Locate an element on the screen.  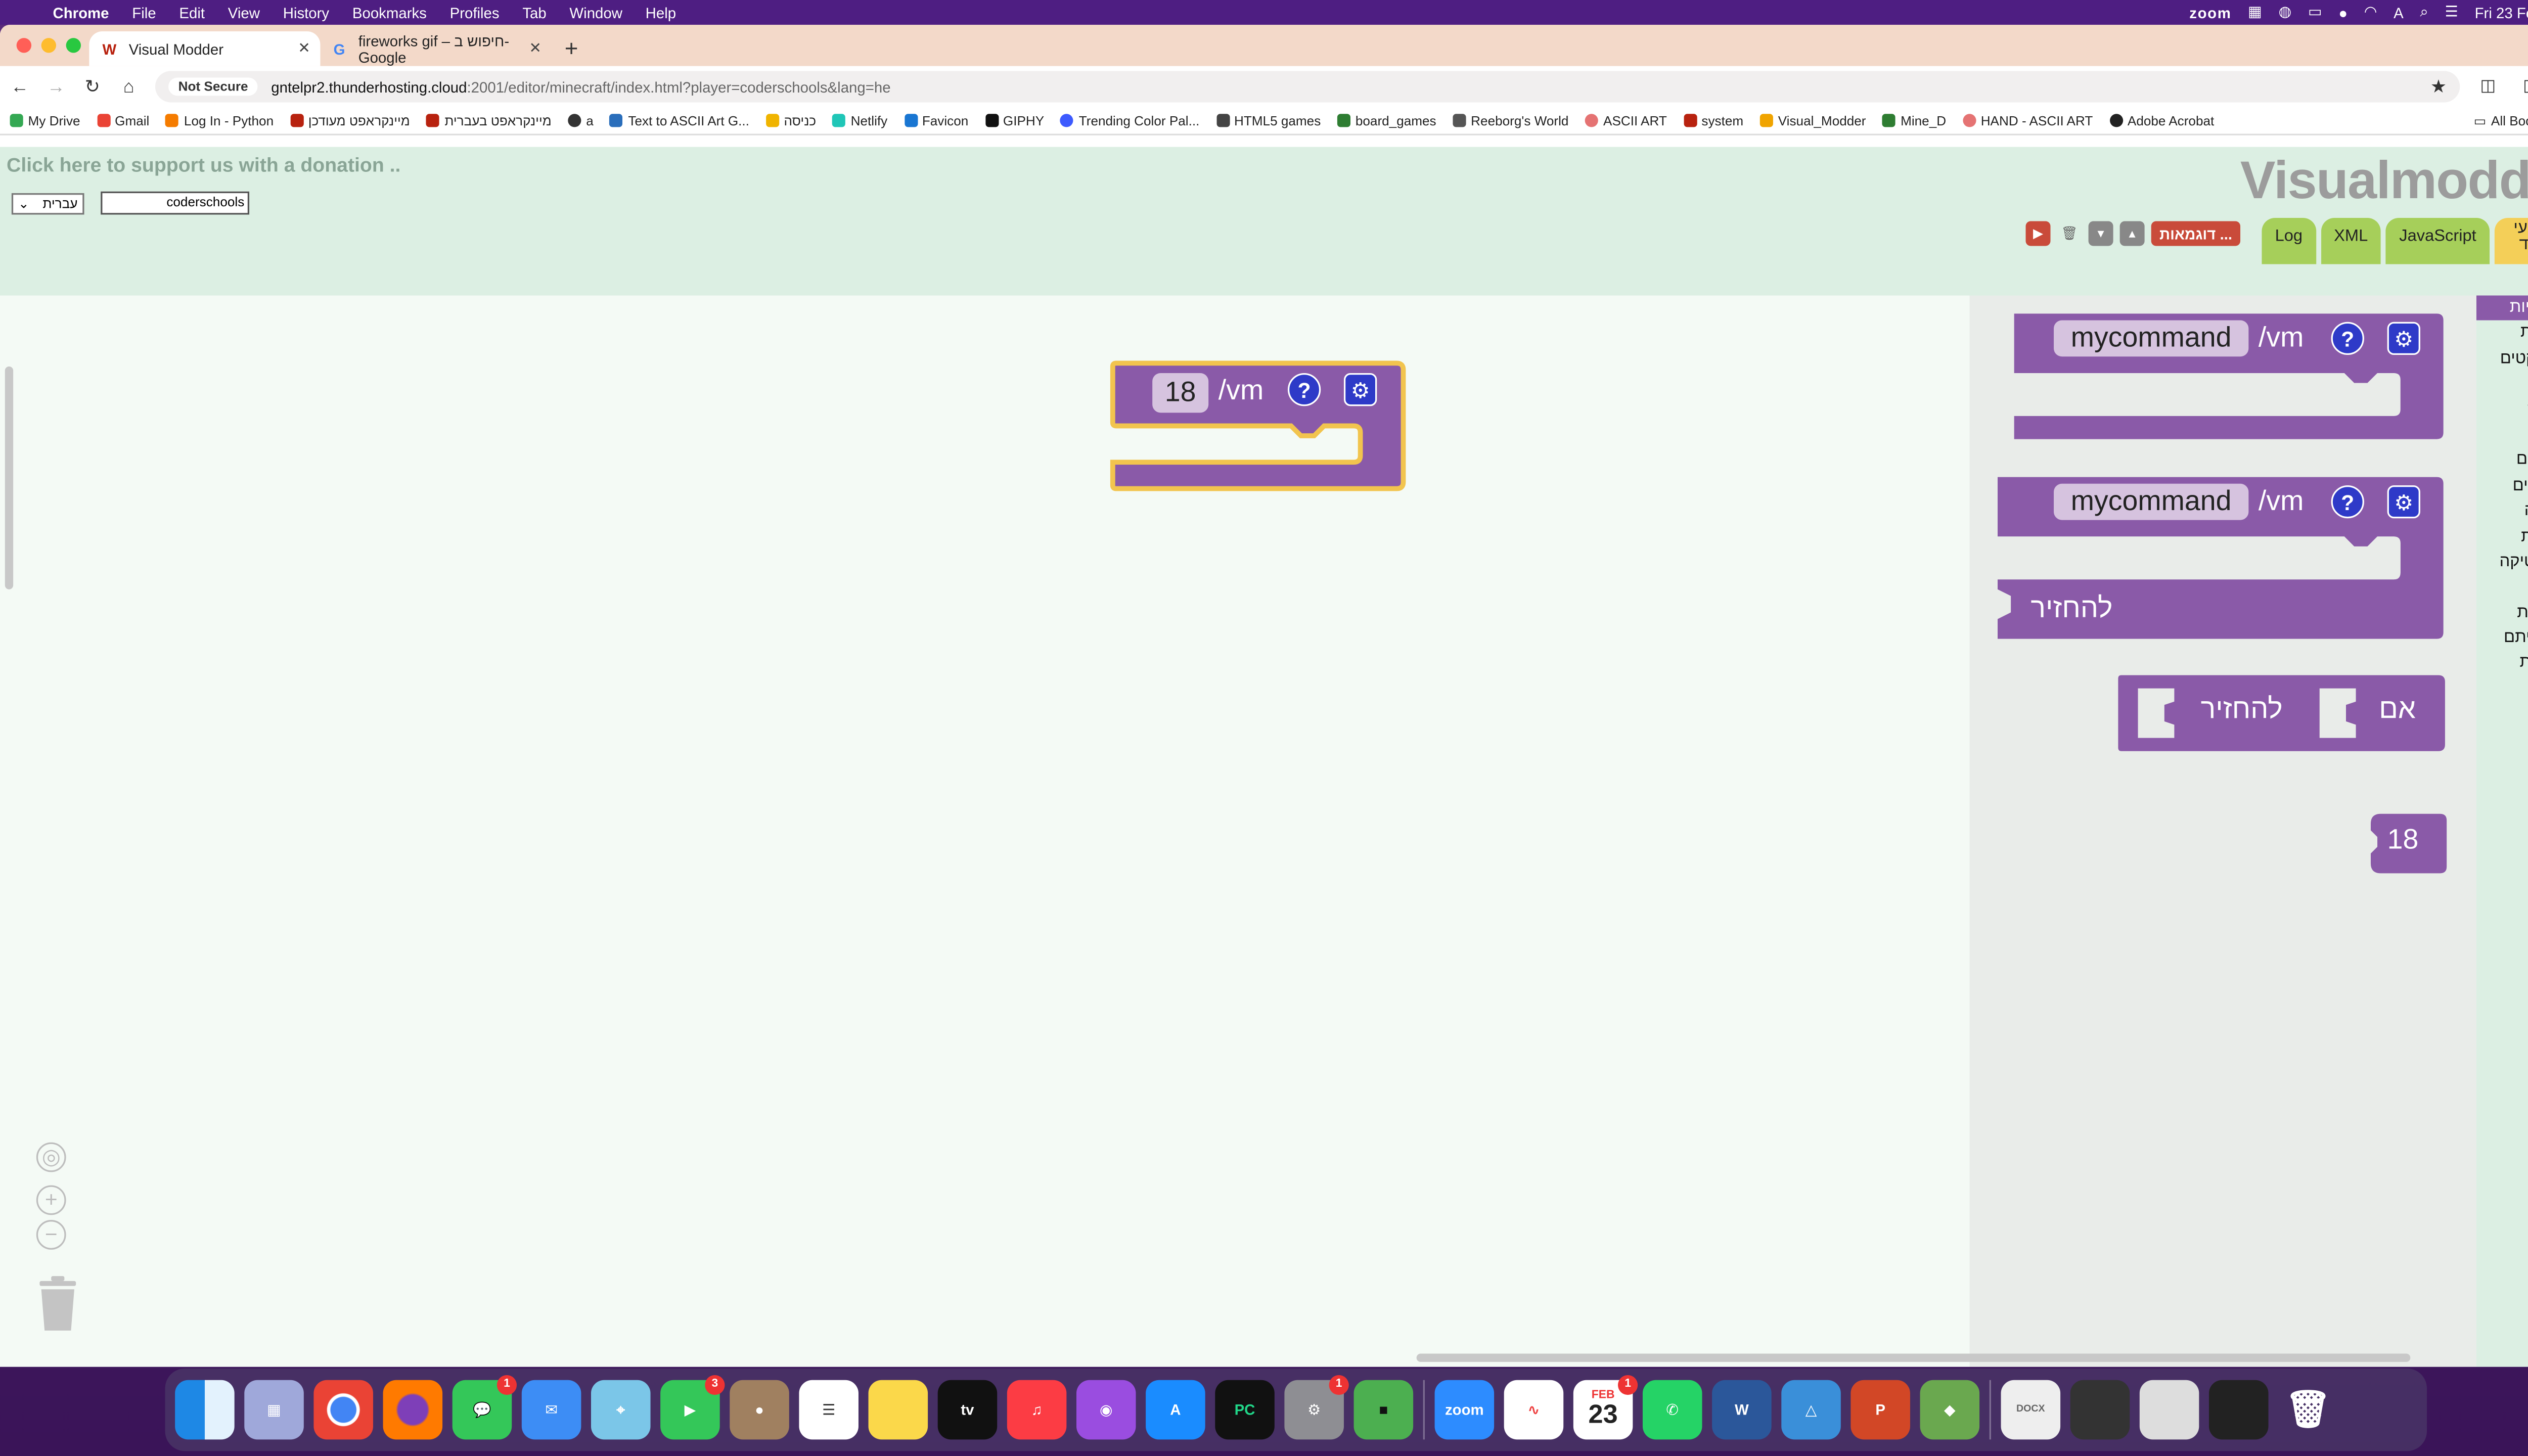
menu-view: View is located at coordinates (244, 12).